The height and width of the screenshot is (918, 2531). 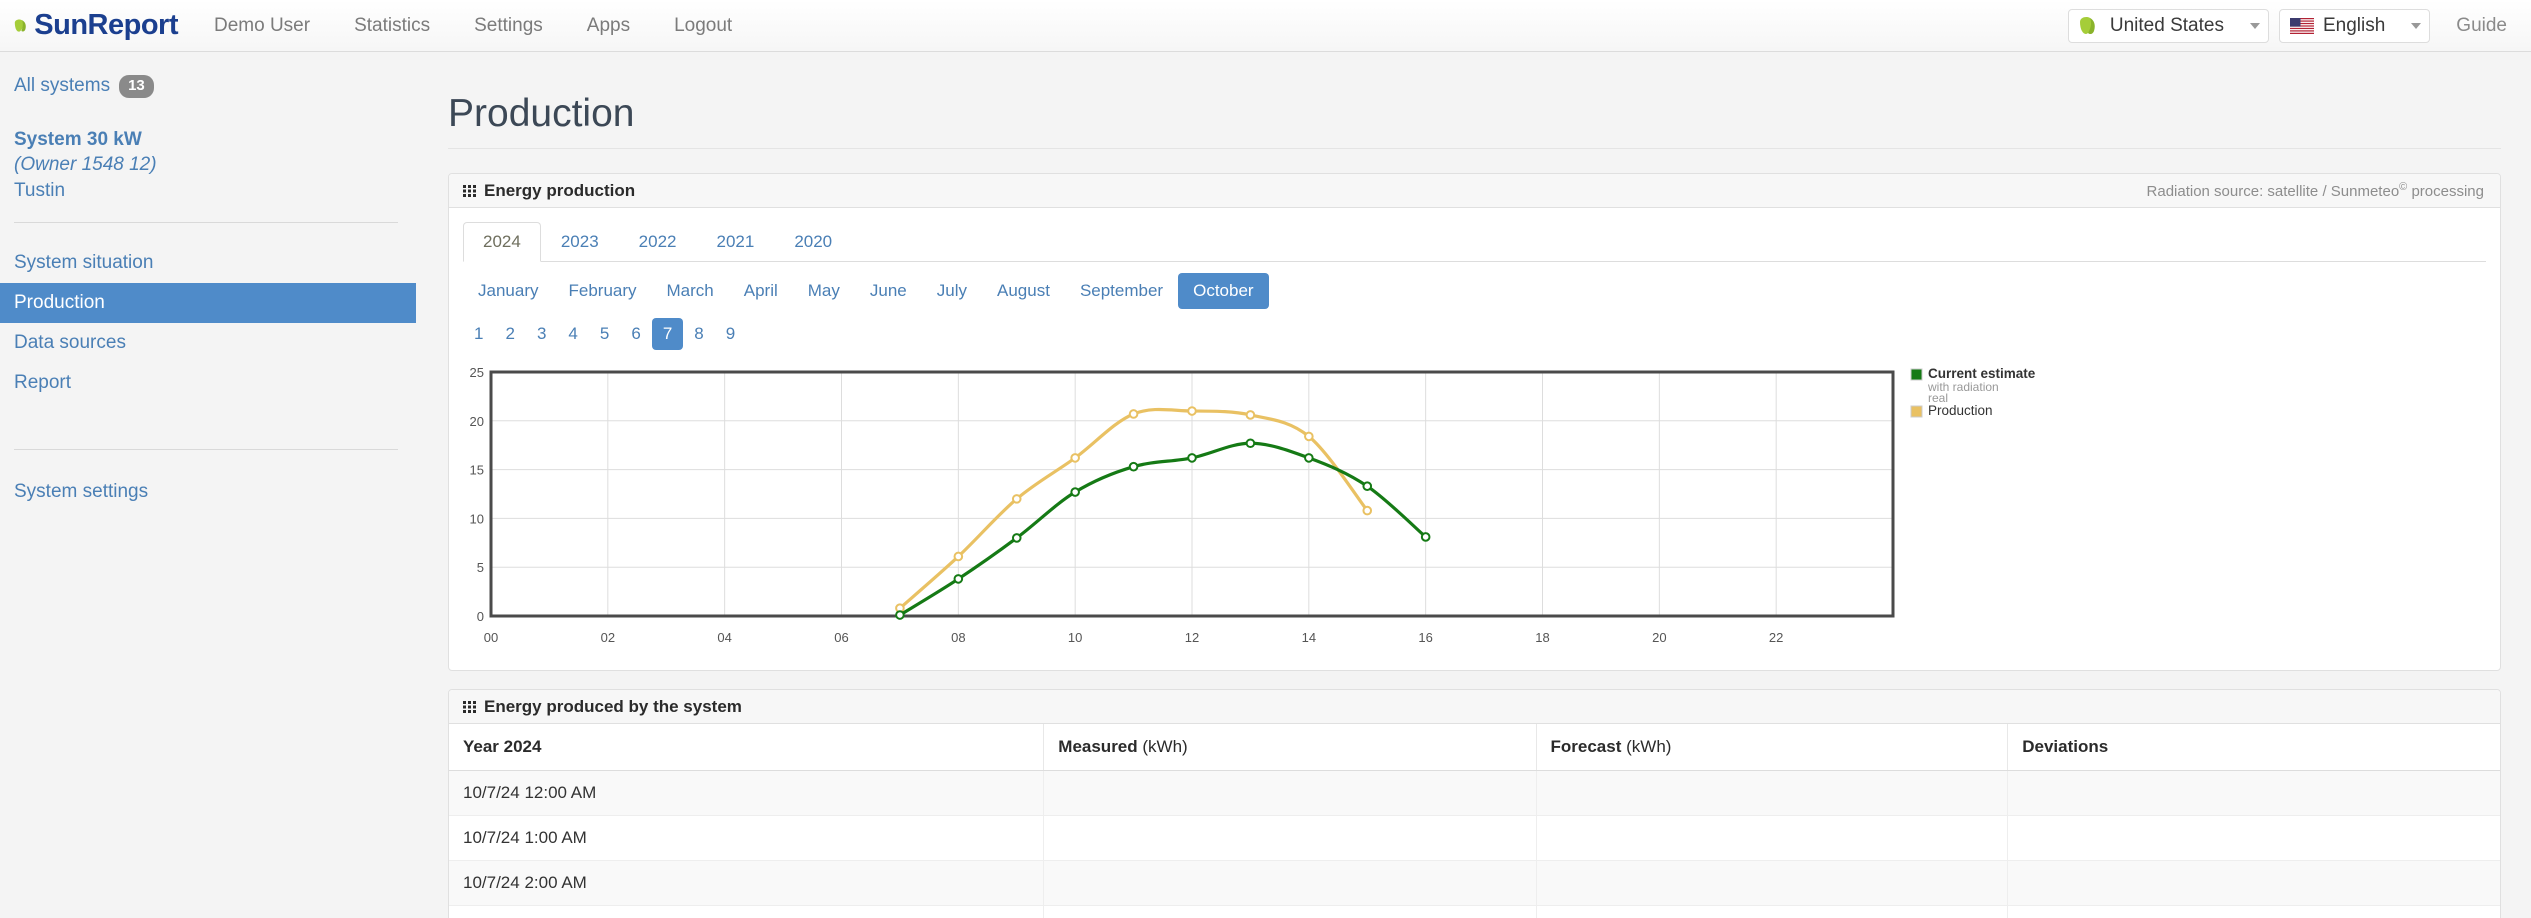 What do you see at coordinates (735, 242) in the screenshot?
I see `year-tab-2021: 2021` at bounding box center [735, 242].